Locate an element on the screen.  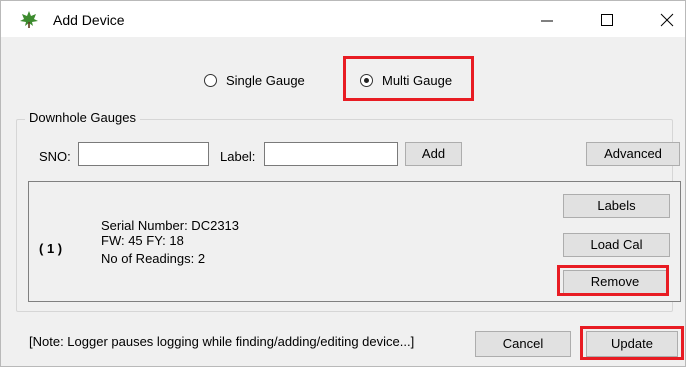
maximize-icon is located at coordinates (607, 20).